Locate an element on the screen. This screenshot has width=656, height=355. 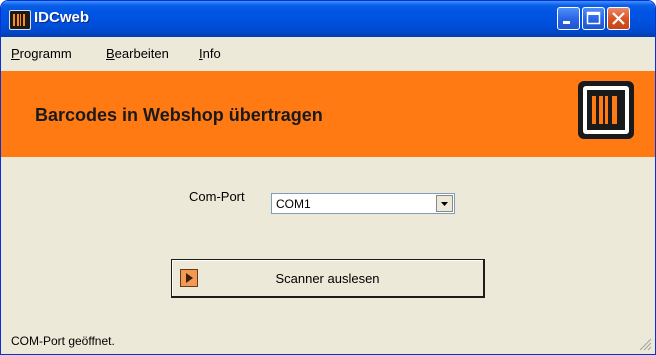
scan-button: Scanner auslesen is located at coordinates (328, 278).